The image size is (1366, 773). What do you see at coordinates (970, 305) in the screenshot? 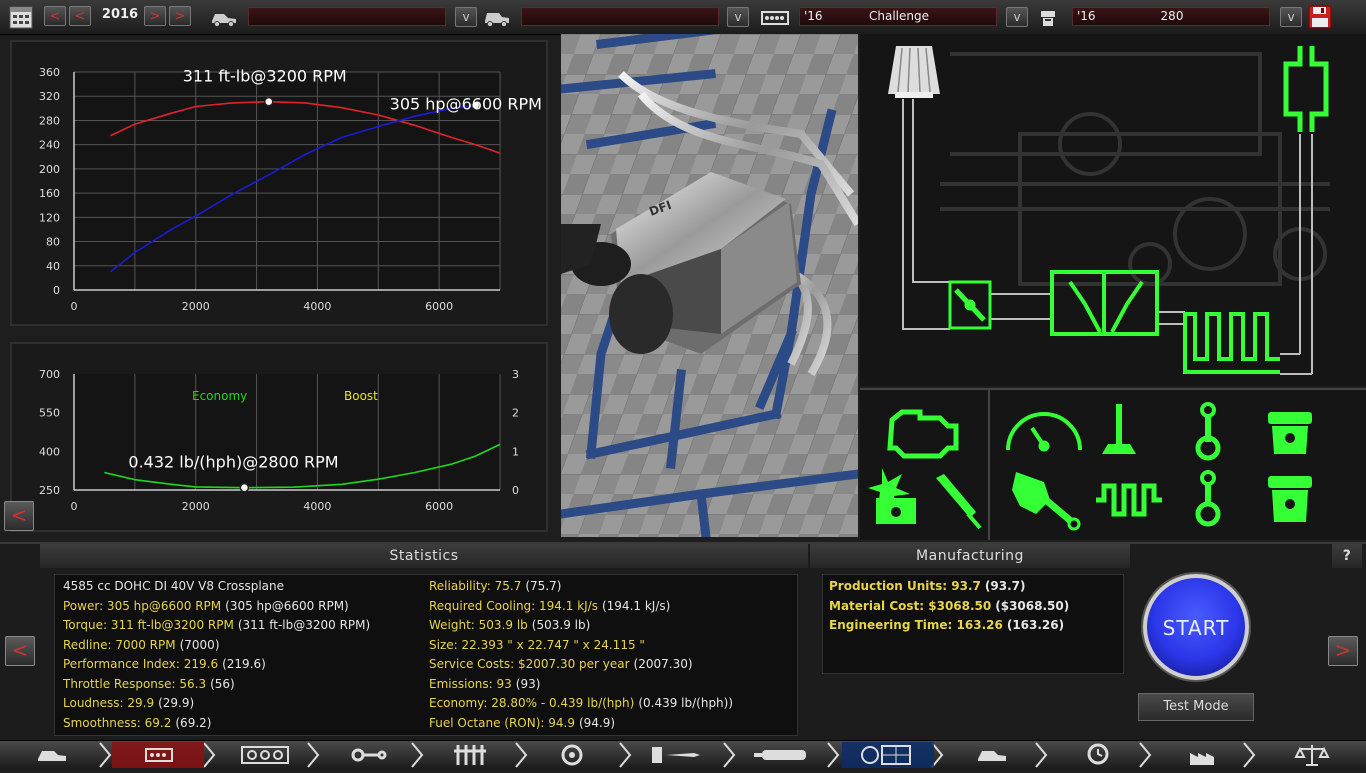
I see `throttle-body-icon` at bounding box center [970, 305].